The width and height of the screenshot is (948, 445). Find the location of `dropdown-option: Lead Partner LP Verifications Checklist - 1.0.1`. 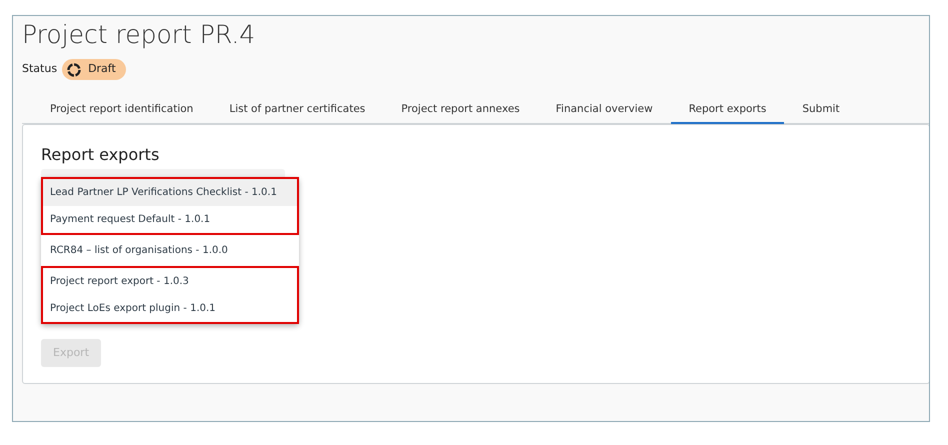

dropdown-option: Lead Partner LP Verifications Checklist - 1.0.1 is located at coordinates (170, 192).